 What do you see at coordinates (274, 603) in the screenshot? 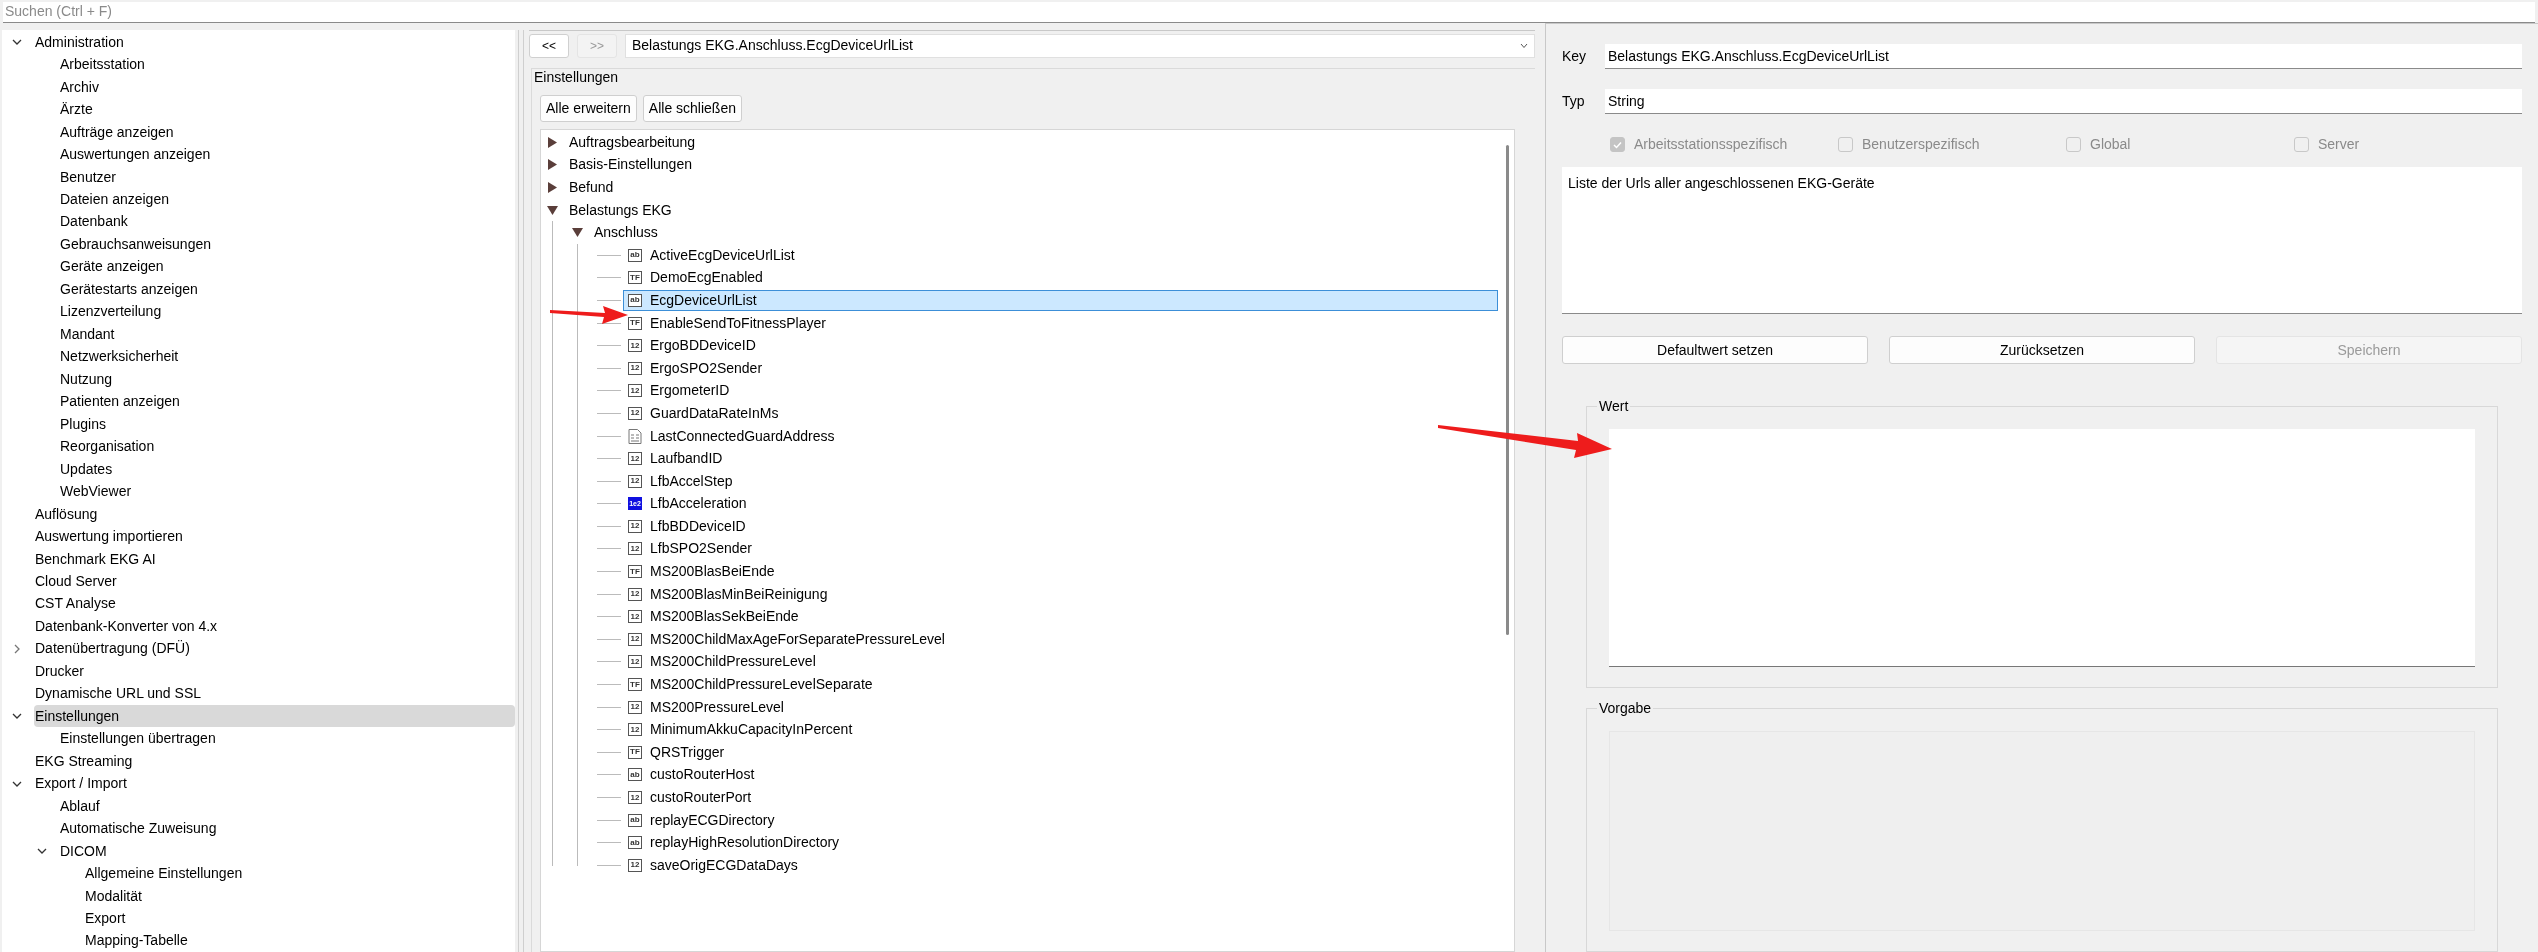
I see `sidebar-item: CST Analyse` at bounding box center [274, 603].